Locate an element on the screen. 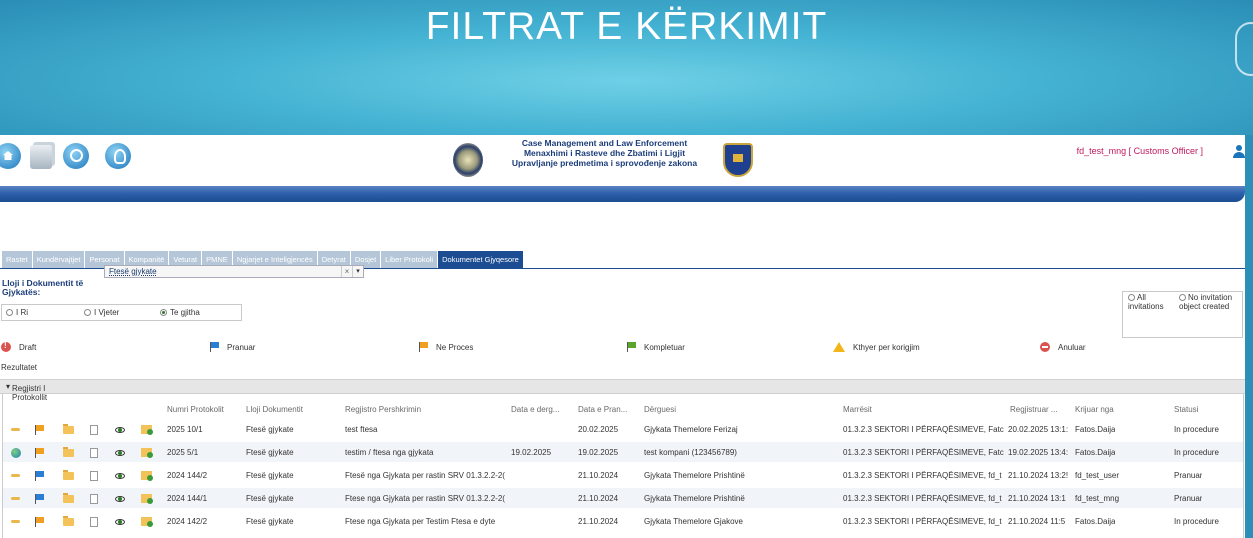 Image resolution: width=1253 pixels, height=538 pixels. tab-dokumentet-gjyqesore: Dokumentet Gjyqesore is located at coordinates (480, 259).